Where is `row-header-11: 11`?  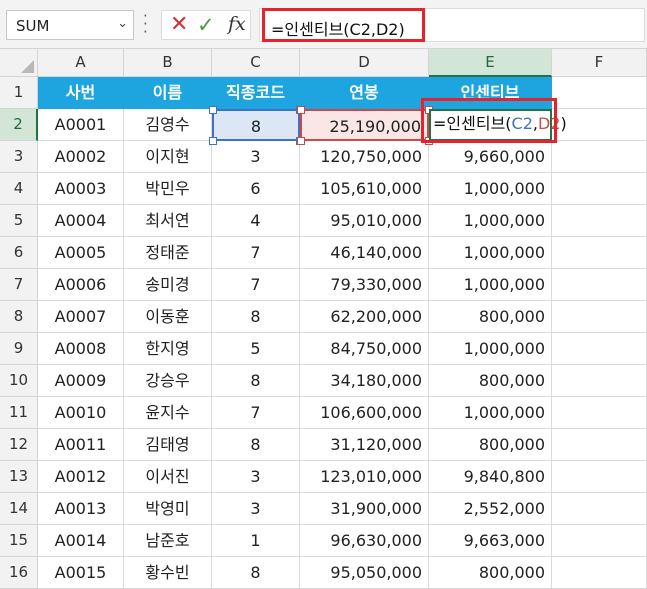
row-header-11: 11 is located at coordinates (19, 413).